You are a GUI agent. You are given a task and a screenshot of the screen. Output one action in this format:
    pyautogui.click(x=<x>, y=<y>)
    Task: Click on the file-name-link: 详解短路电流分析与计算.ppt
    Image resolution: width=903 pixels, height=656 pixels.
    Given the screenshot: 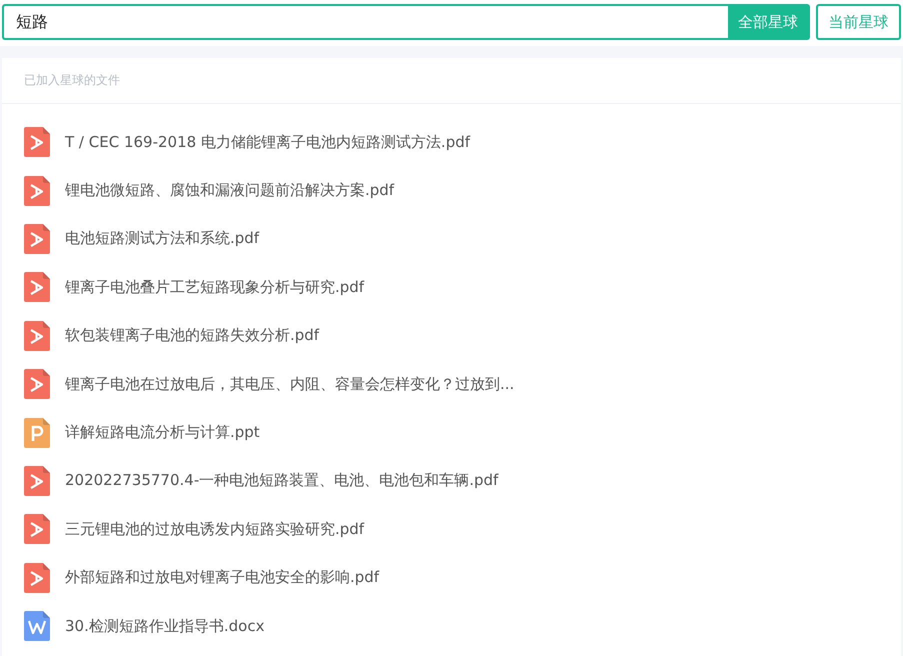 What is the action you would take?
    pyautogui.click(x=162, y=432)
    